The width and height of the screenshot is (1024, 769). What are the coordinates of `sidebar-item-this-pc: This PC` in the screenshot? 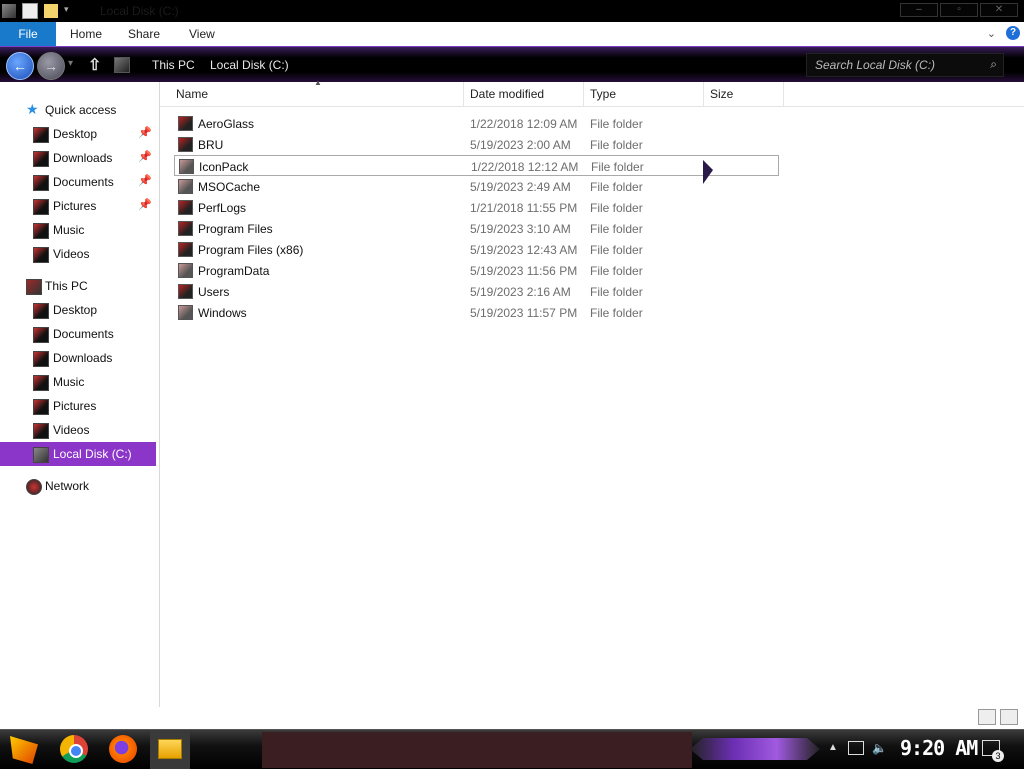 It's located at (78, 286).